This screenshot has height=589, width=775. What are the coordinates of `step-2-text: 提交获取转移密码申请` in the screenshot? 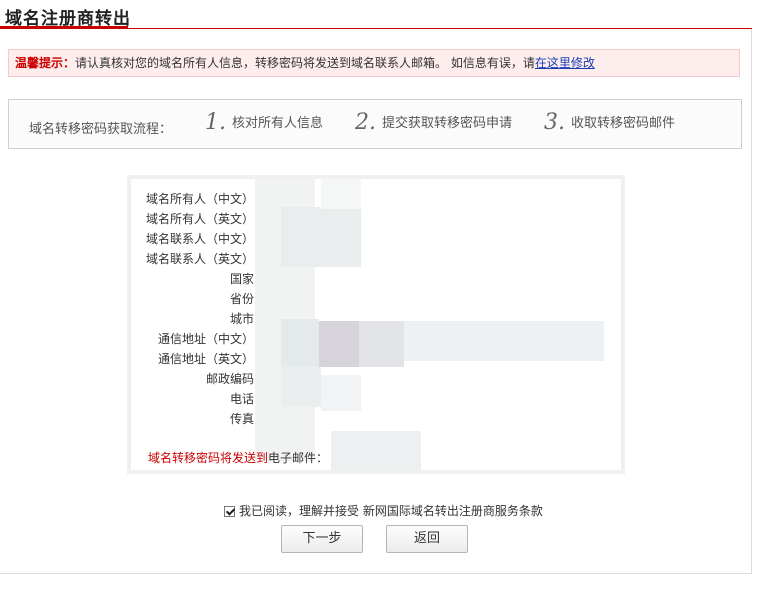 It's located at (447, 123).